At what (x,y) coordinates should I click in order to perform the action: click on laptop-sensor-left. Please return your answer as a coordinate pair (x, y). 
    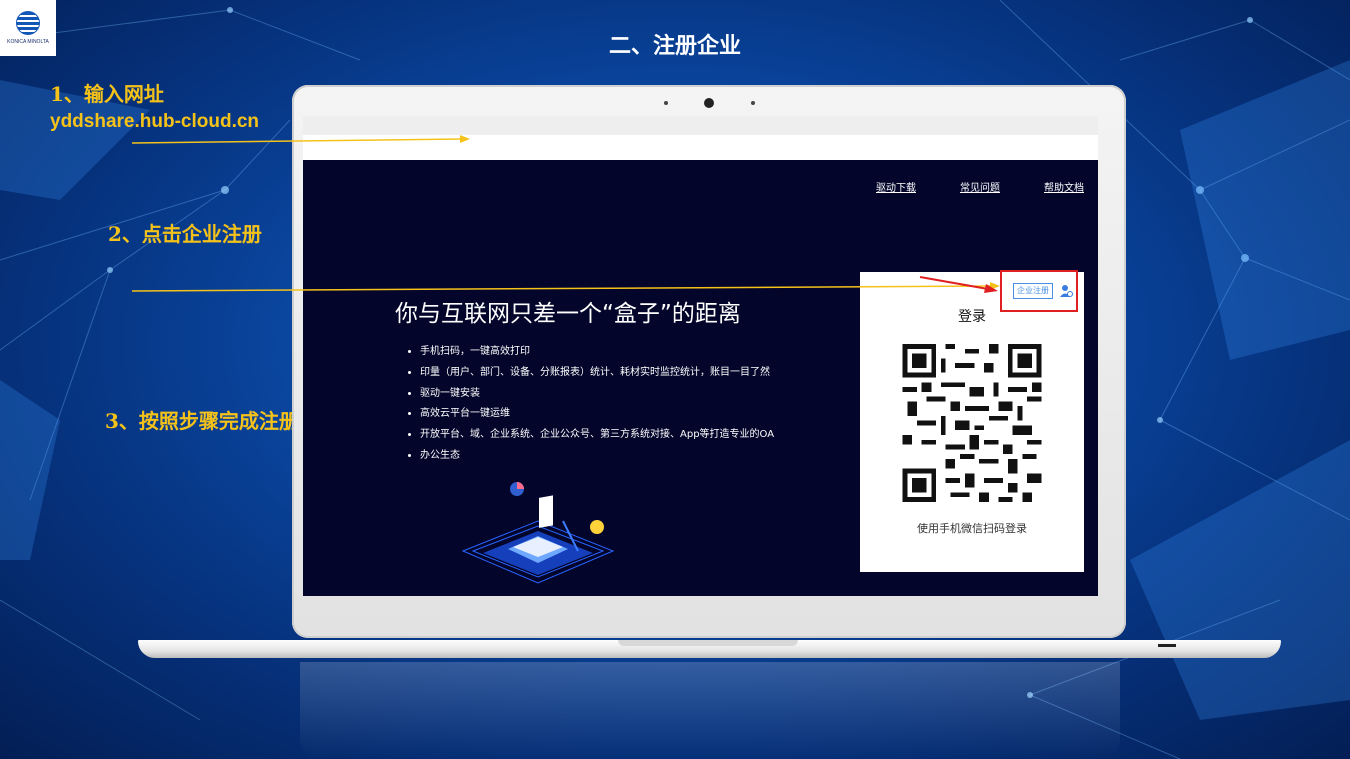
    Looking at the image, I should click on (666, 103).